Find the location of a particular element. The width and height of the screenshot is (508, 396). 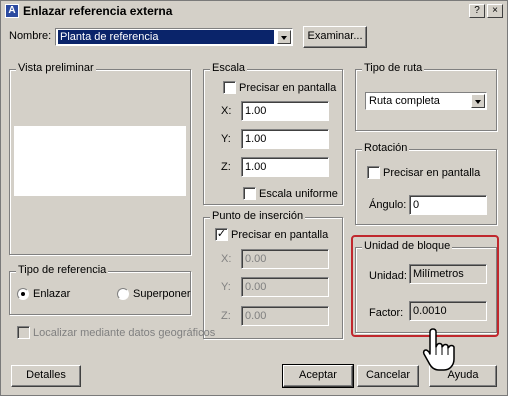

escala-x-value: 1.00 is located at coordinates (256, 111).